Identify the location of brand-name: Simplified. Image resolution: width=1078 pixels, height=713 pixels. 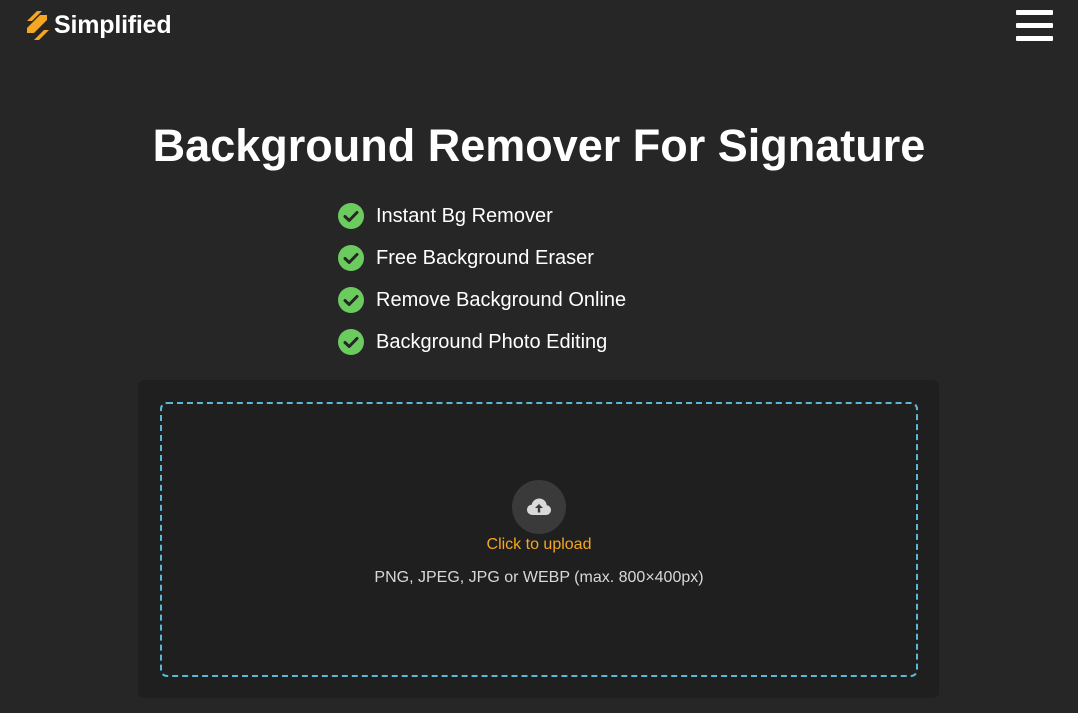
(113, 25).